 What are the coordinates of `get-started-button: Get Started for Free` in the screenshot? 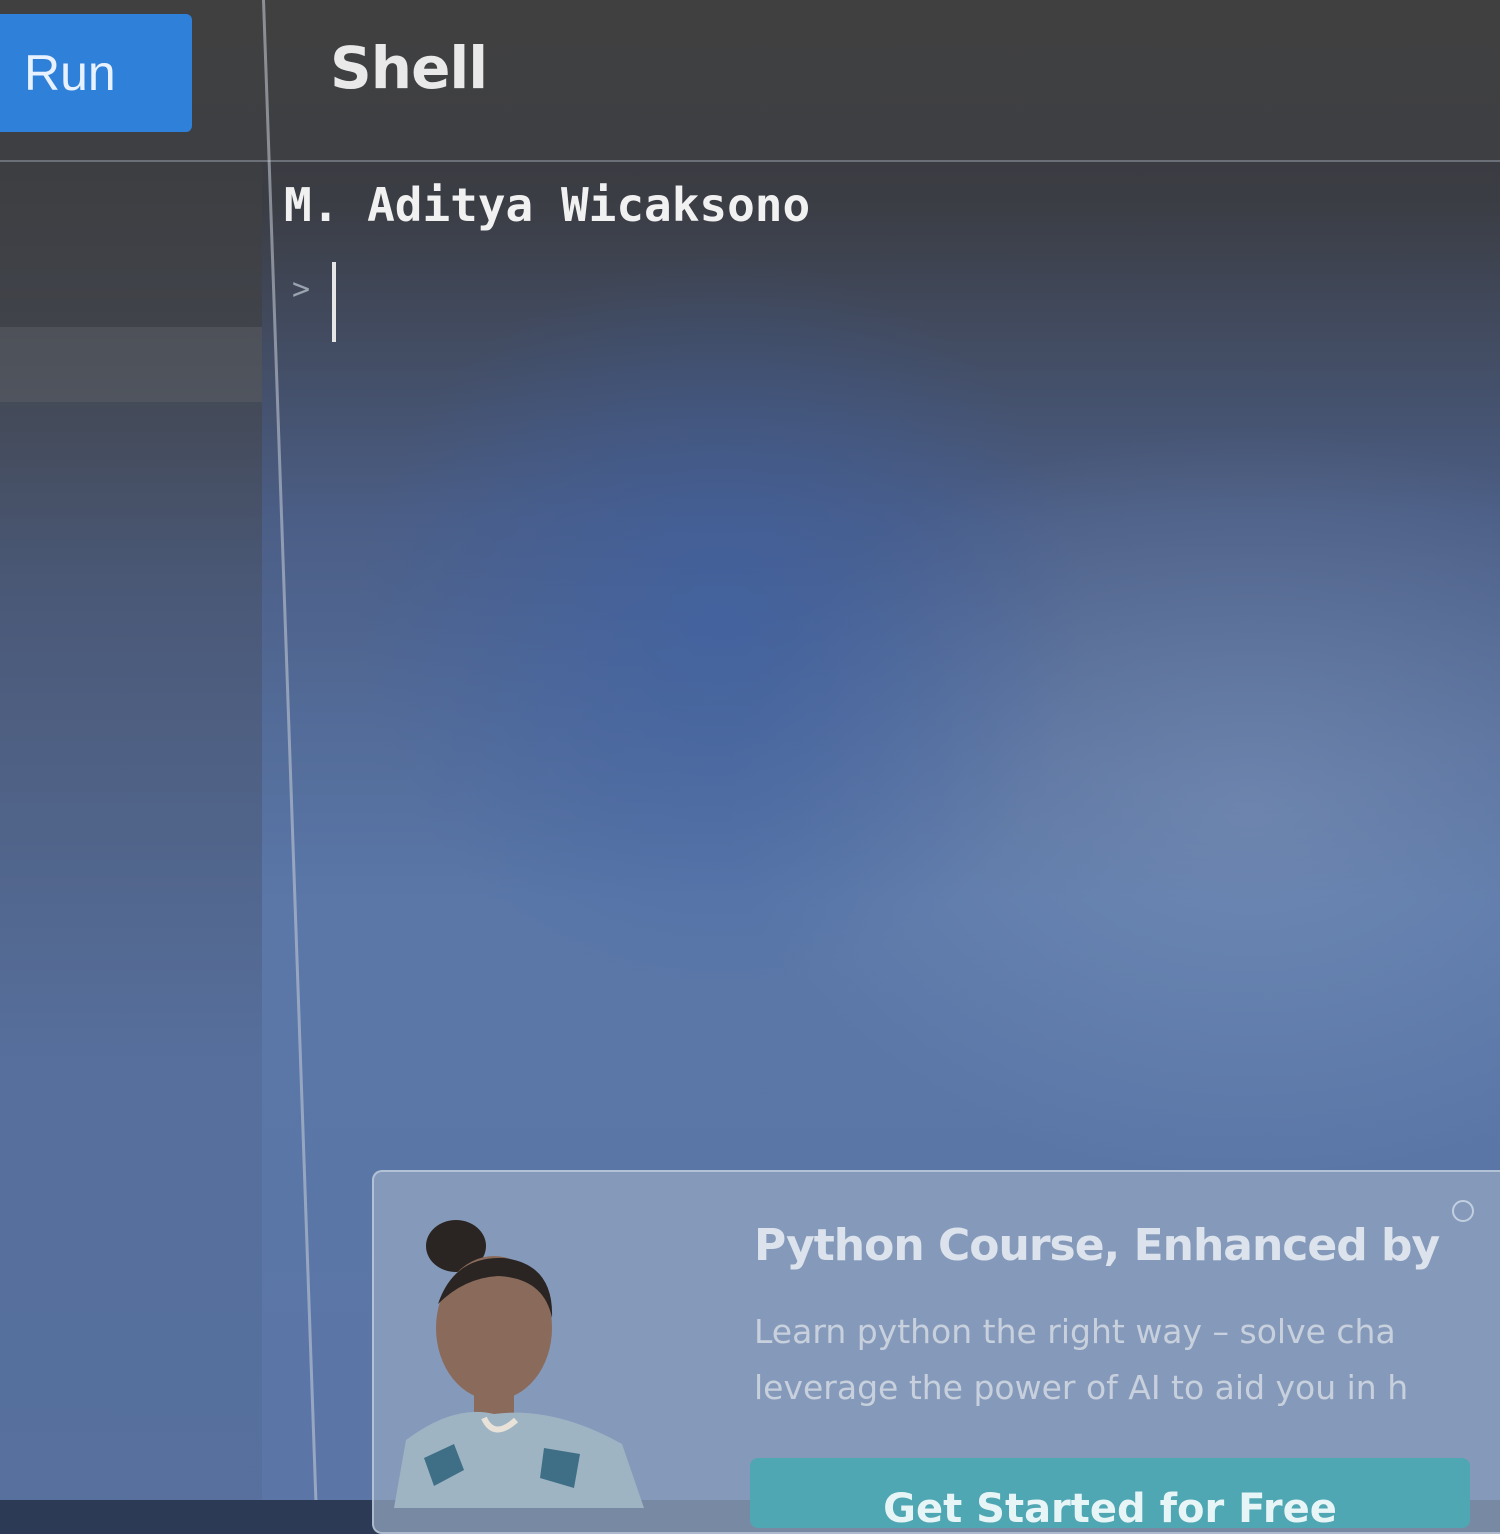 It's located at (1110, 1493).